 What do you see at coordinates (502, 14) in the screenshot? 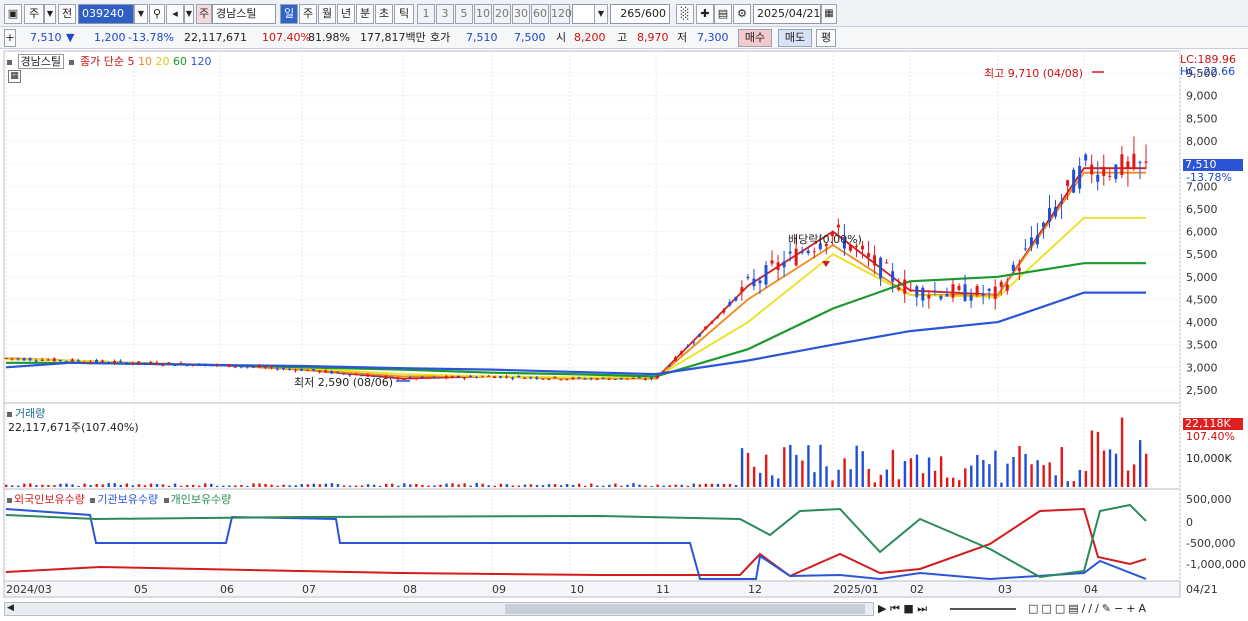
I see `interval-20: 20` at bounding box center [502, 14].